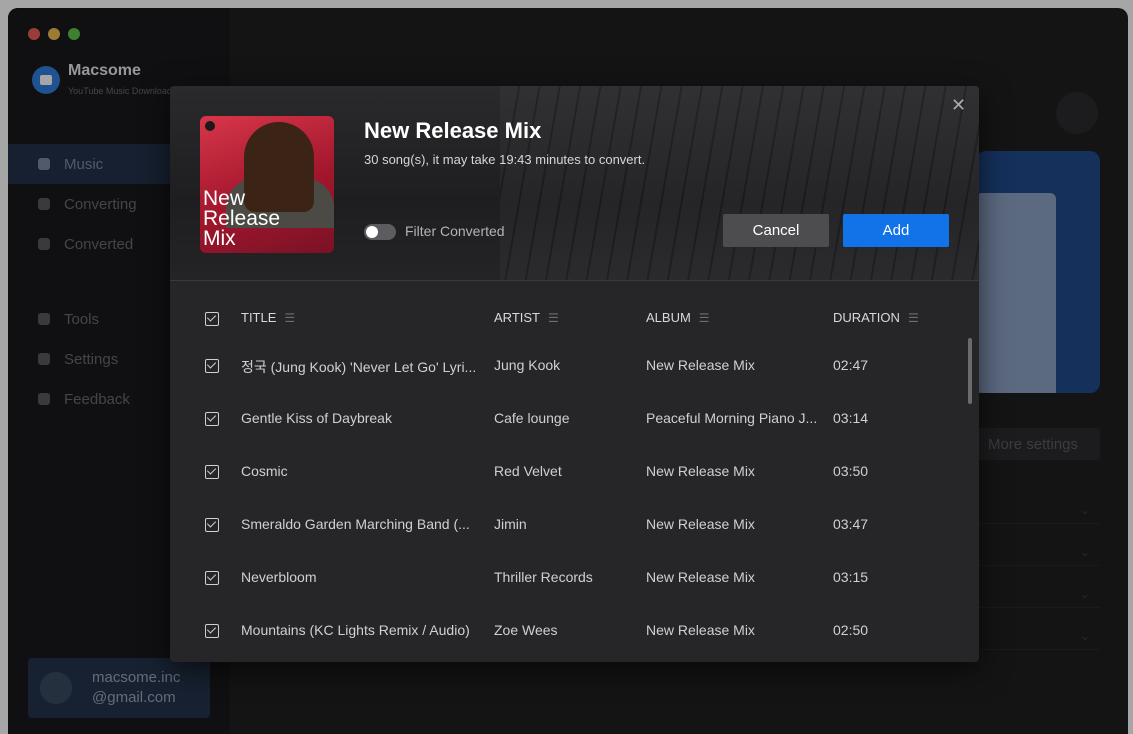 Image resolution: width=1133 pixels, height=734 pixels. Describe the element at coordinates (267, 184) in the screenshot. I see `playlist-cover: New Release Mix` at that location.